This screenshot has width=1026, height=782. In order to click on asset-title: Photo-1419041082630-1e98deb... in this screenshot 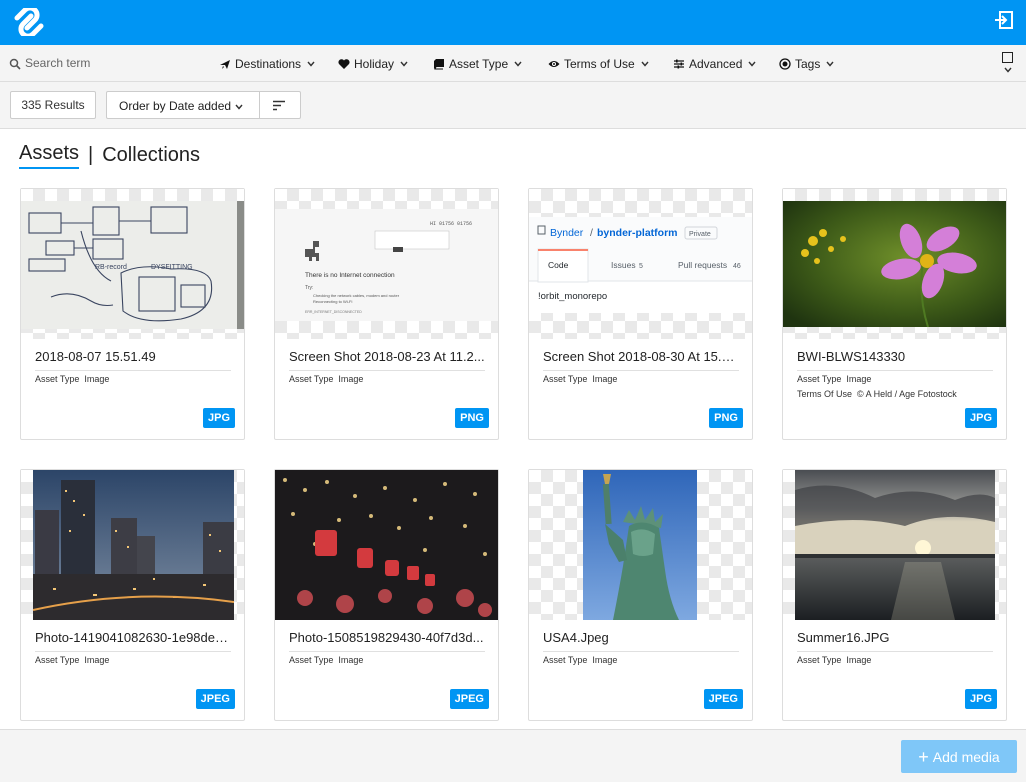, I will do `click(133, 641)`.